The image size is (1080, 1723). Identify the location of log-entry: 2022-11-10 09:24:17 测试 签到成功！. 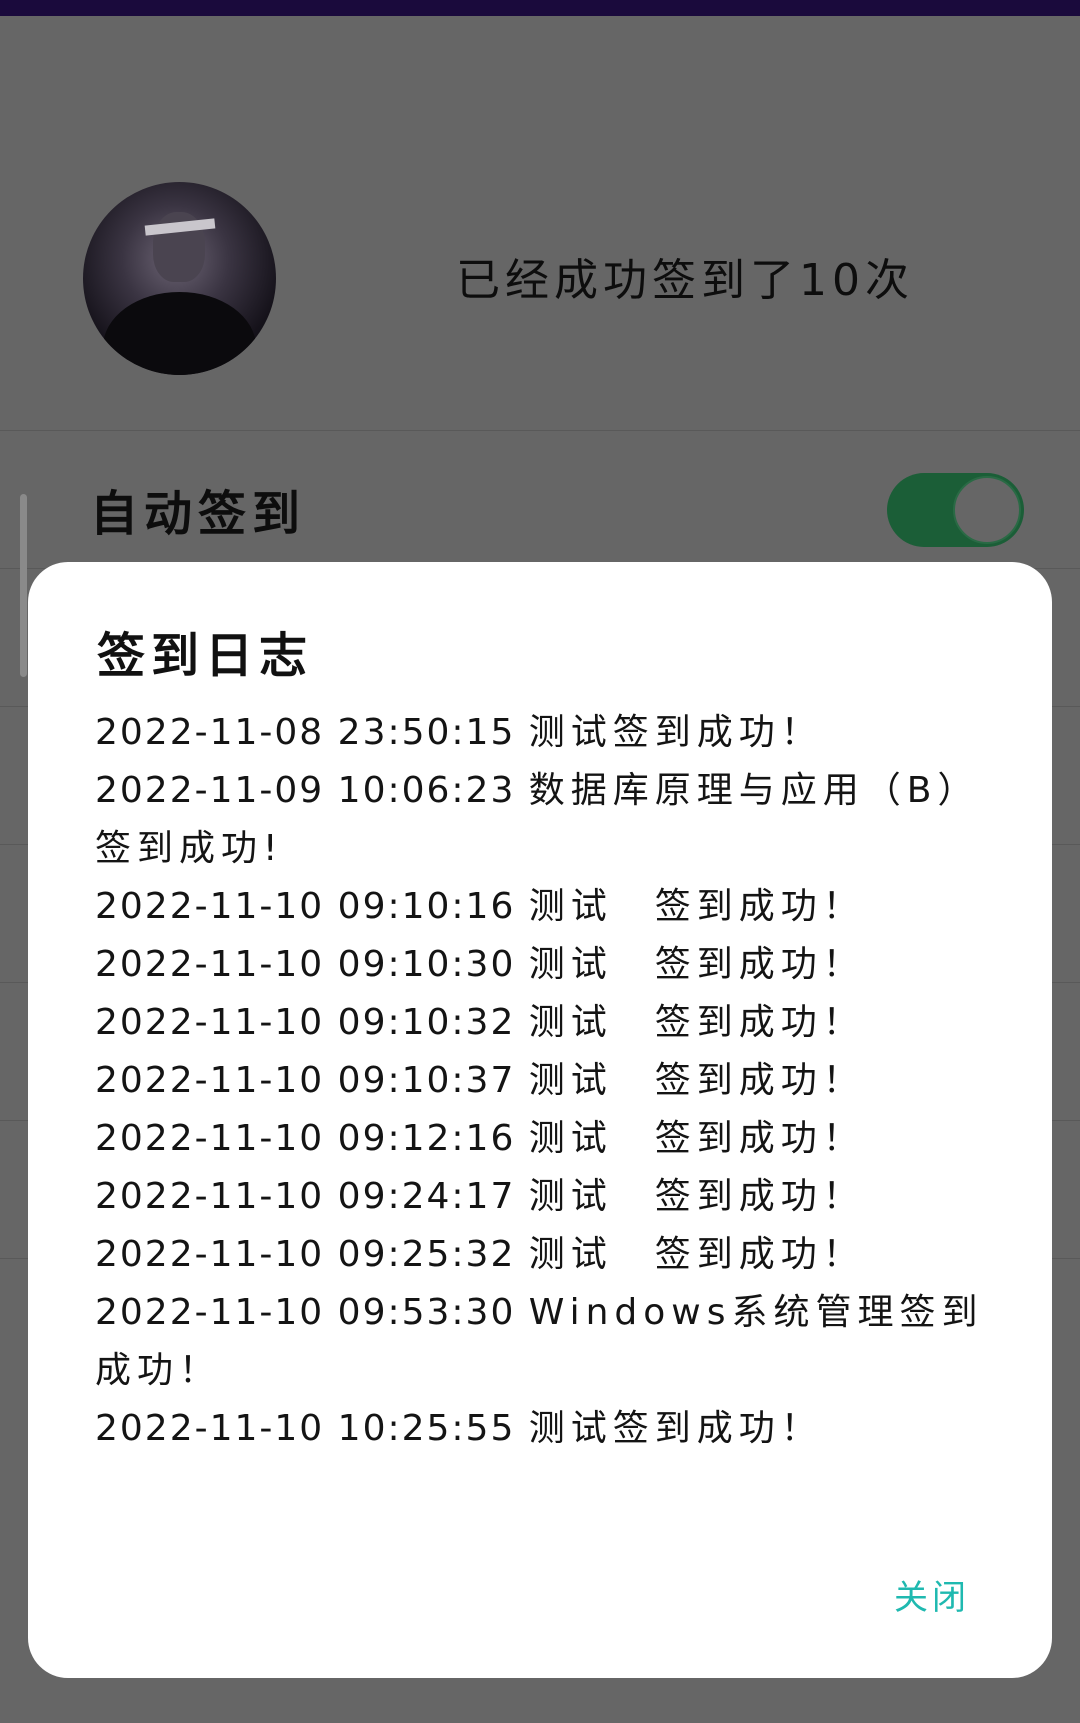
(545, 1197).